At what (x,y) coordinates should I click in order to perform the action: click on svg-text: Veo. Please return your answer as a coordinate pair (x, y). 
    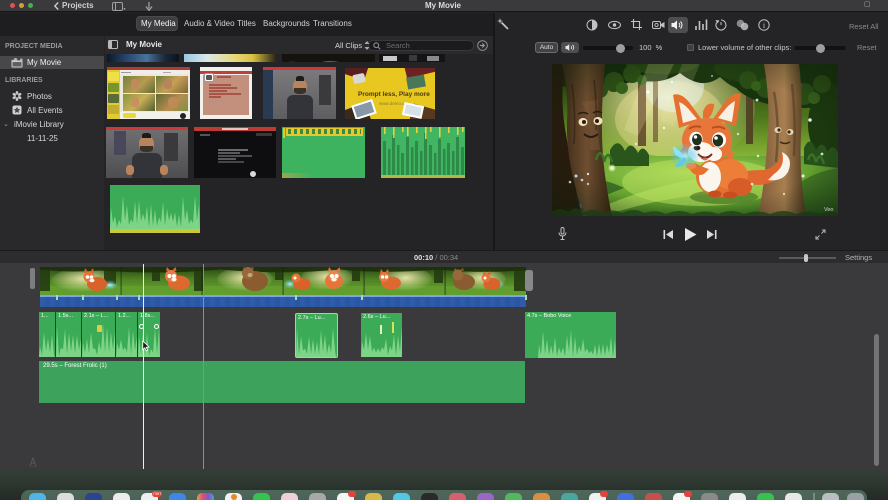
    Looking at the image, I should click on (828, 210).